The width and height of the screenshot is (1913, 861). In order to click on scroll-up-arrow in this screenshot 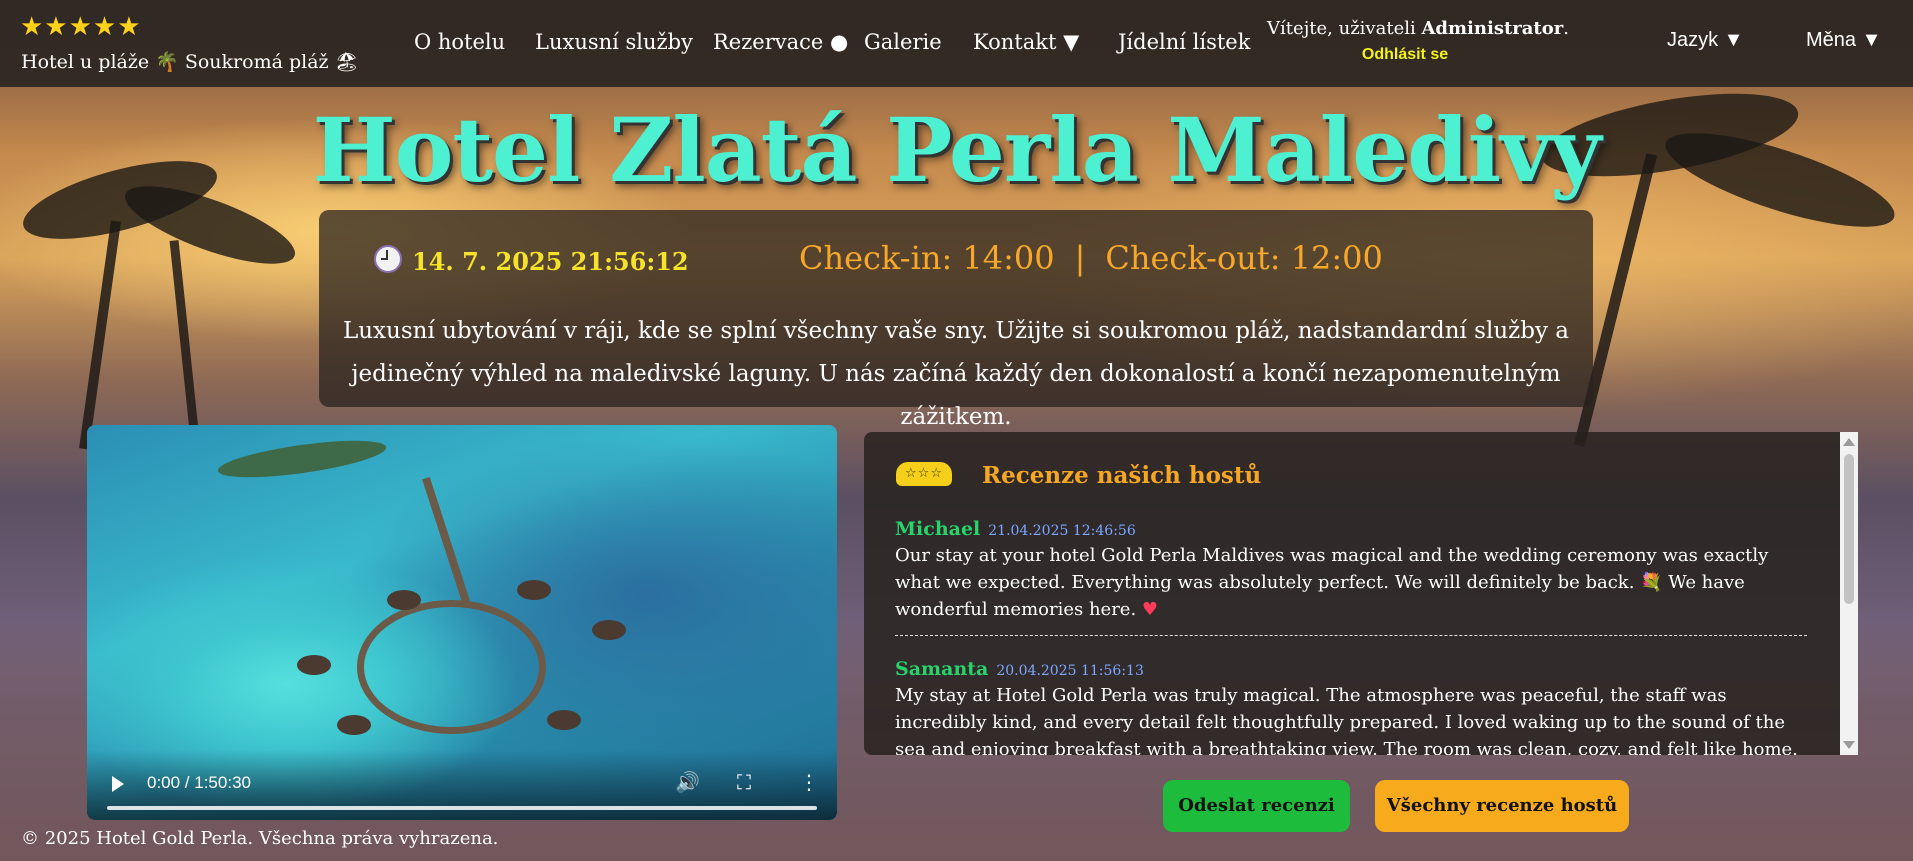, I will do `click(1849, 442)`.